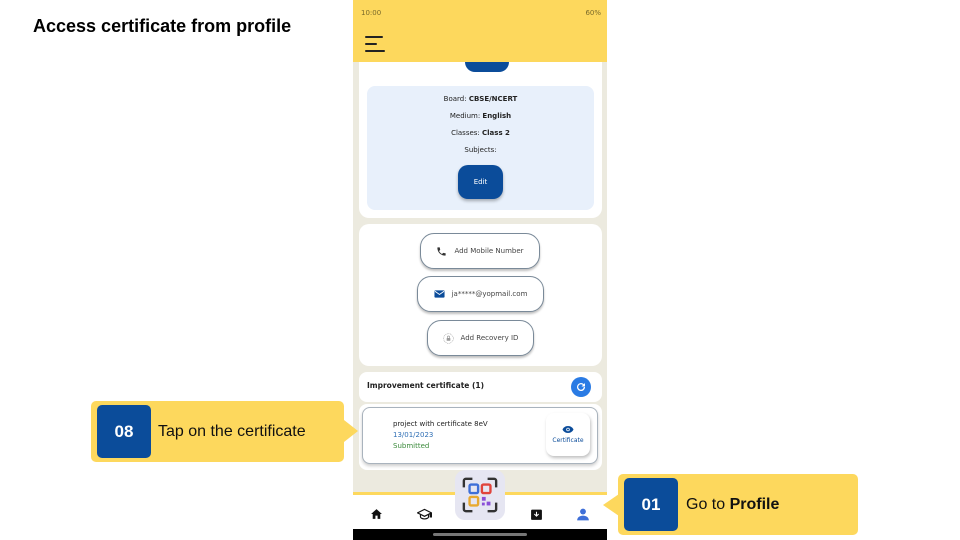  Describe the element at coordinates (480, 116) in the screenshot. I see `medium-row: Medium: English` at that location.